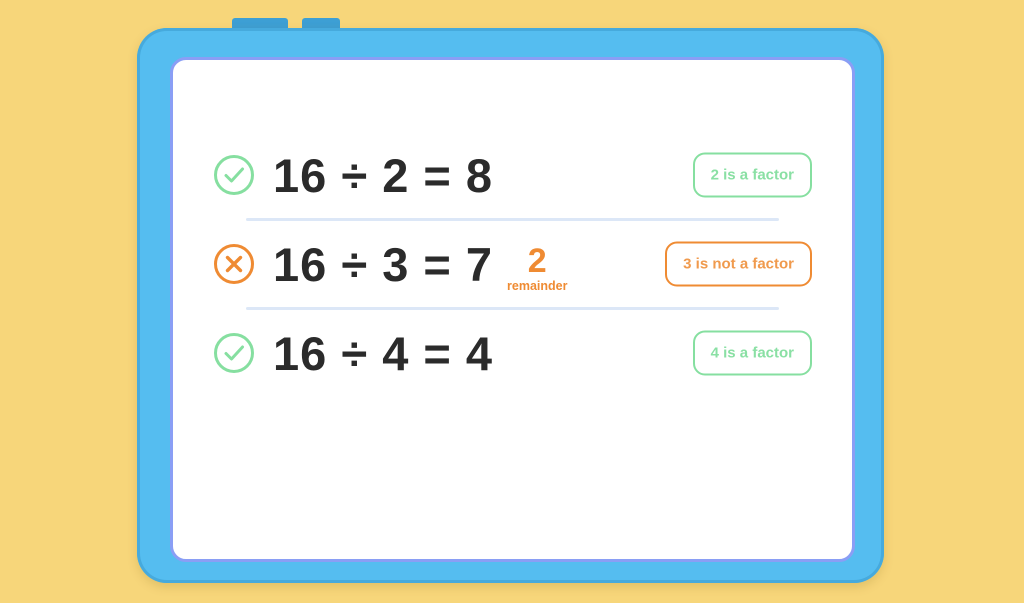 Image resolution: width=1024 pixels, height=603 pixels. Describe the element at coordinates (537, 260) in the screenshot. I see `remainder-value: 2` at that location.